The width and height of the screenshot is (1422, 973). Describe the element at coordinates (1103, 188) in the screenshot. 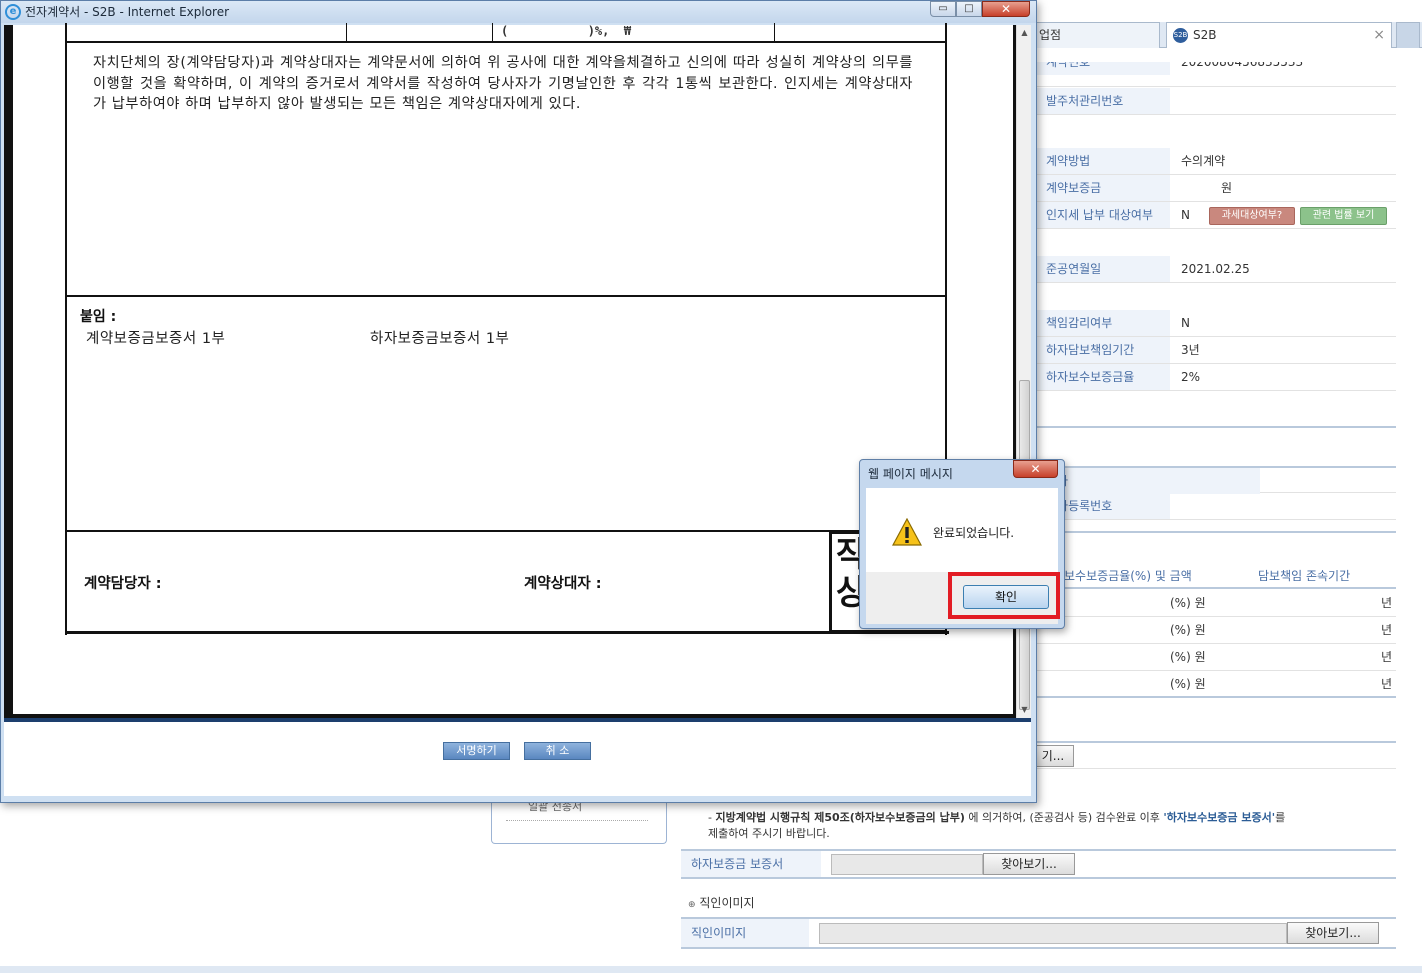

I see `field-label: 계약보증금` at that location.